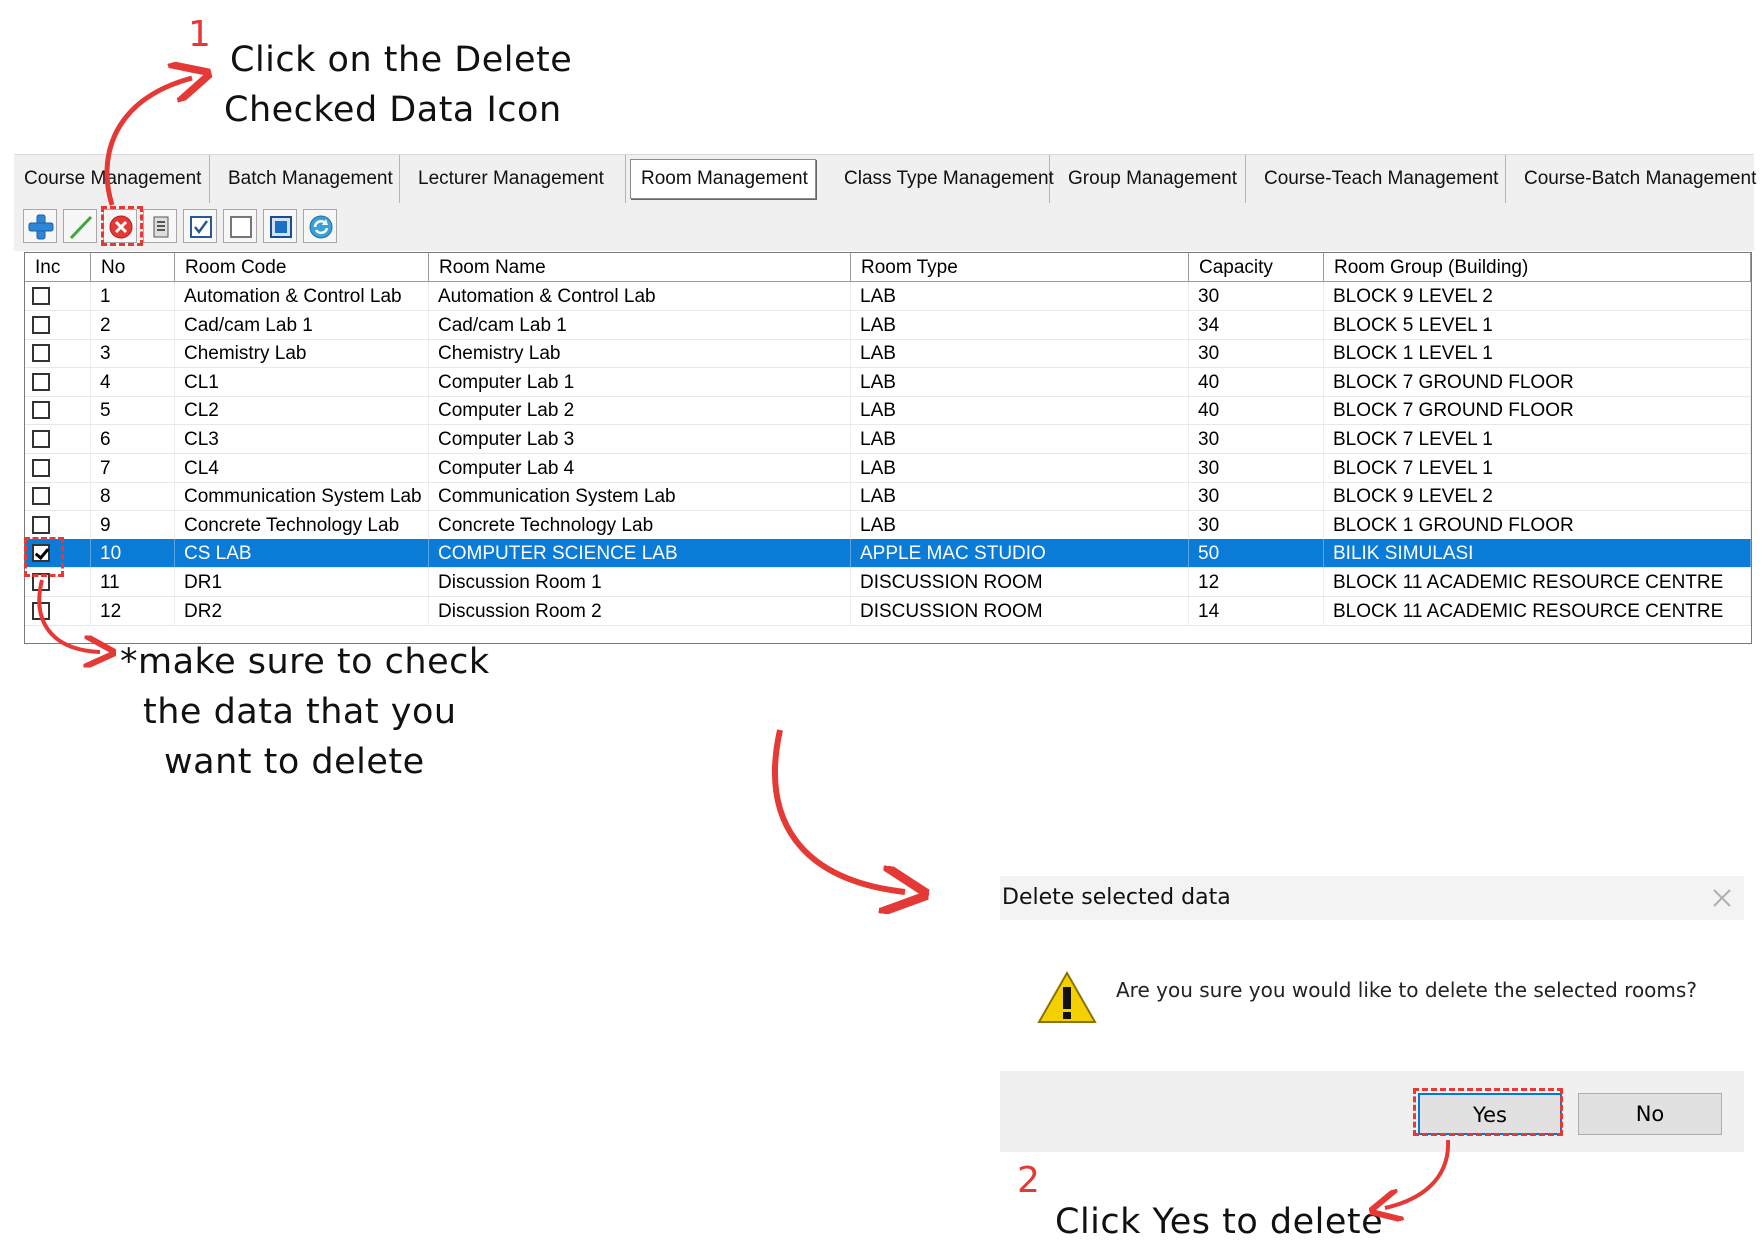 This screenshot has width=1764, height=1247. What do you see at coordinates (723, 179) in the screenshot?
I see `tab-room-management: Room Management` at bounding box center [723, 179].